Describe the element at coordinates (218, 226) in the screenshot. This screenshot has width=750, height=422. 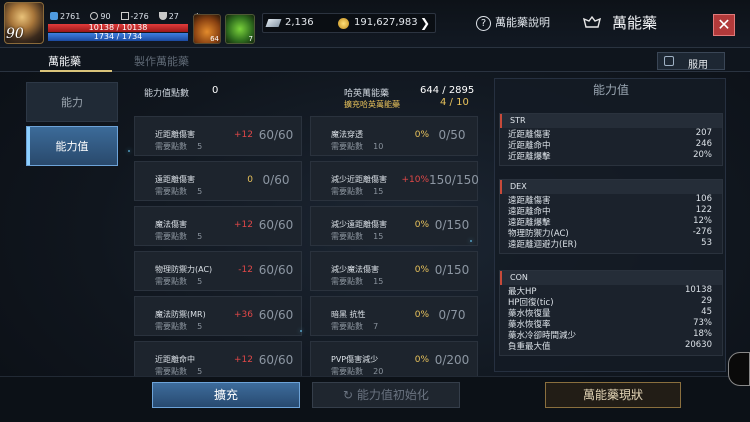
I see `stat-card: 魔法傷害 需要點數 5 +12 60/60` at that location.